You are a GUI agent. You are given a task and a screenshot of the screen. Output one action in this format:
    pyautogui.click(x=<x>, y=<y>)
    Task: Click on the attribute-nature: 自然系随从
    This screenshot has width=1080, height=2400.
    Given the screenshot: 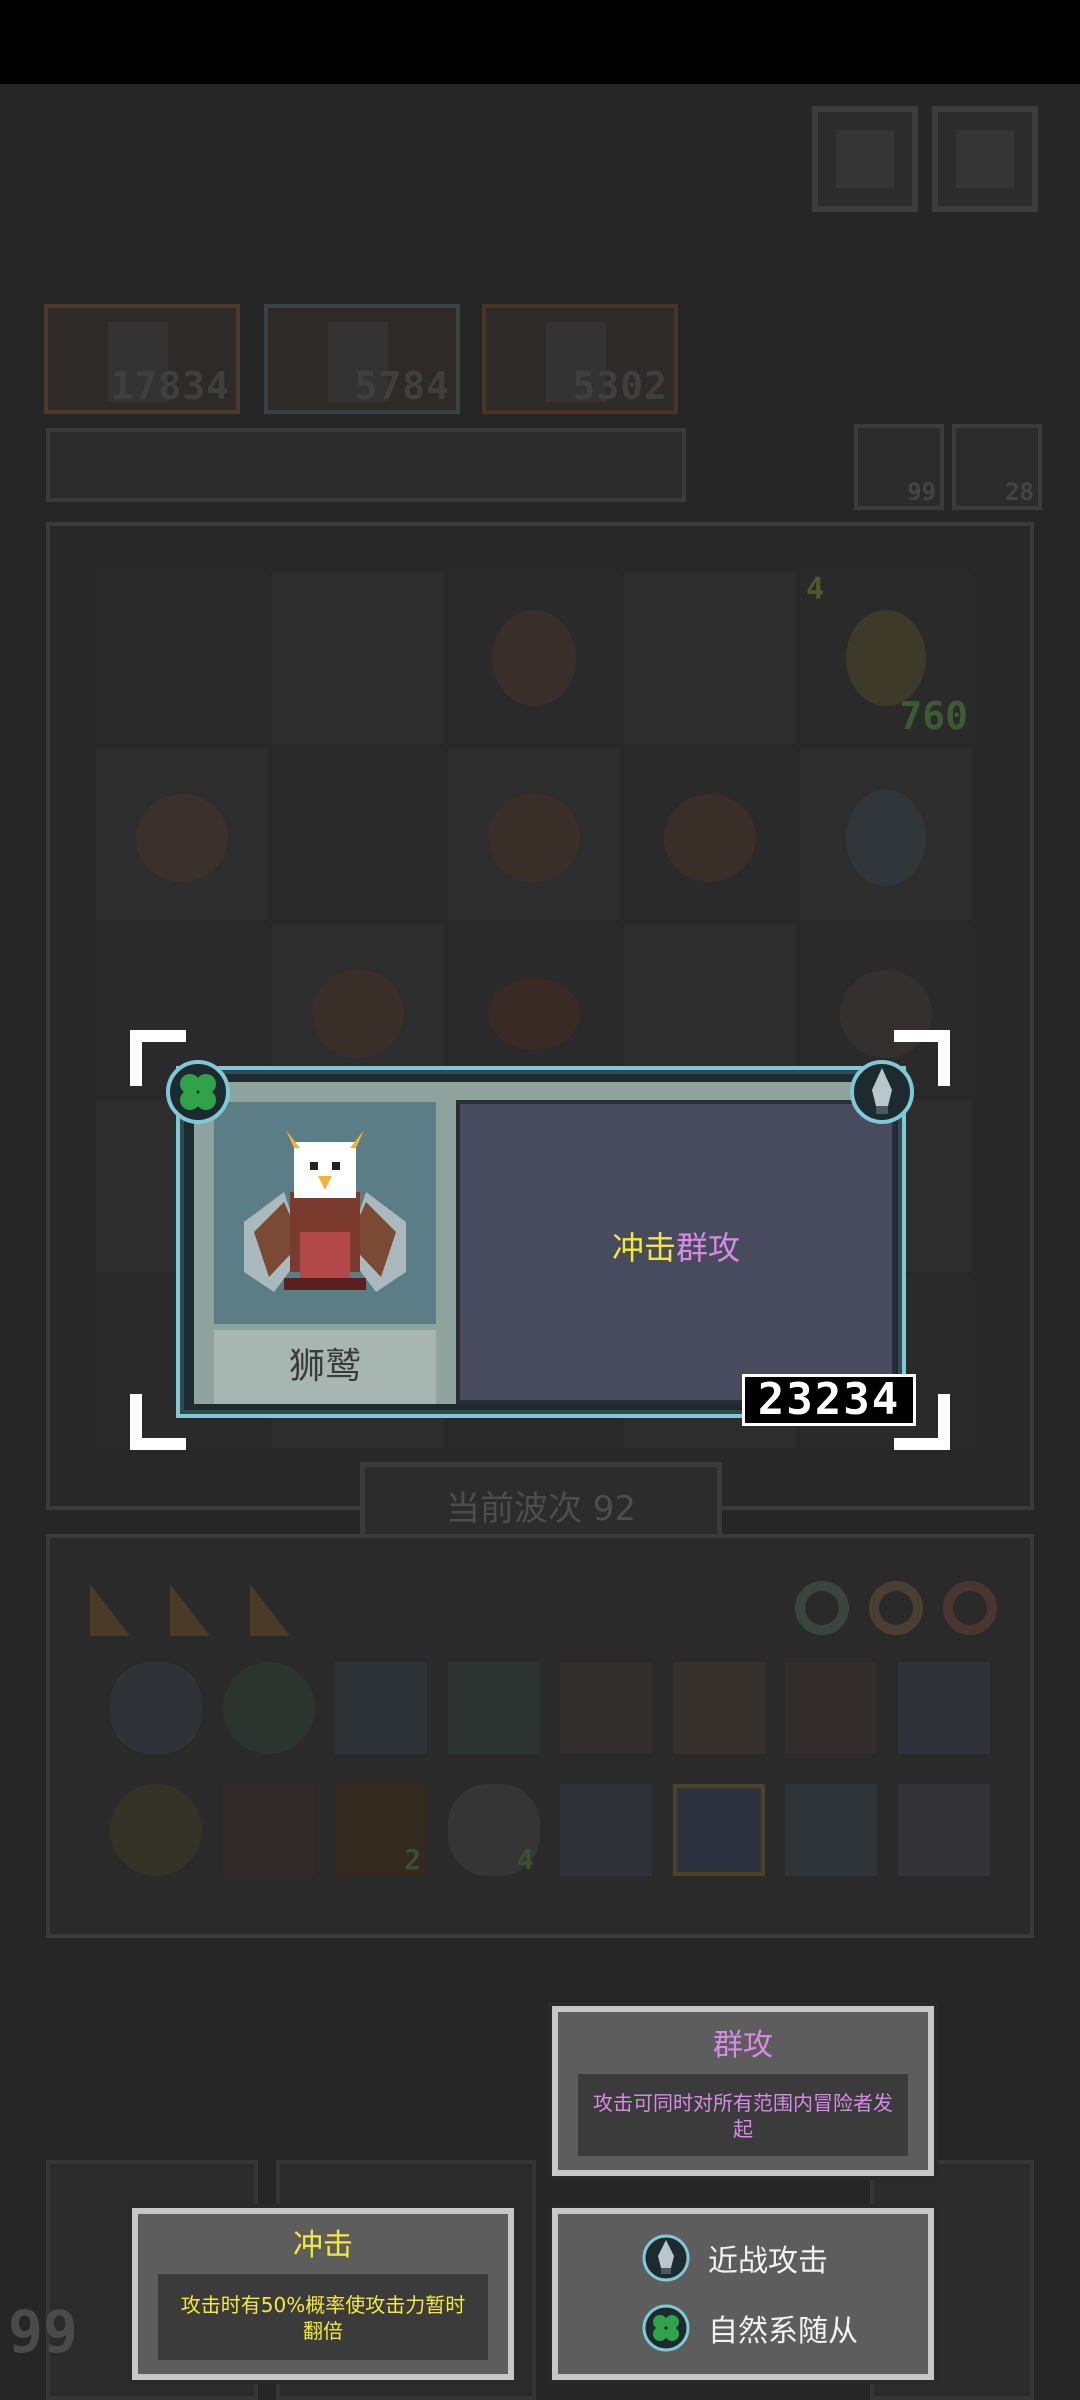 What is the action you would take?
    pyautogui.click(x=785, y=2328)
    